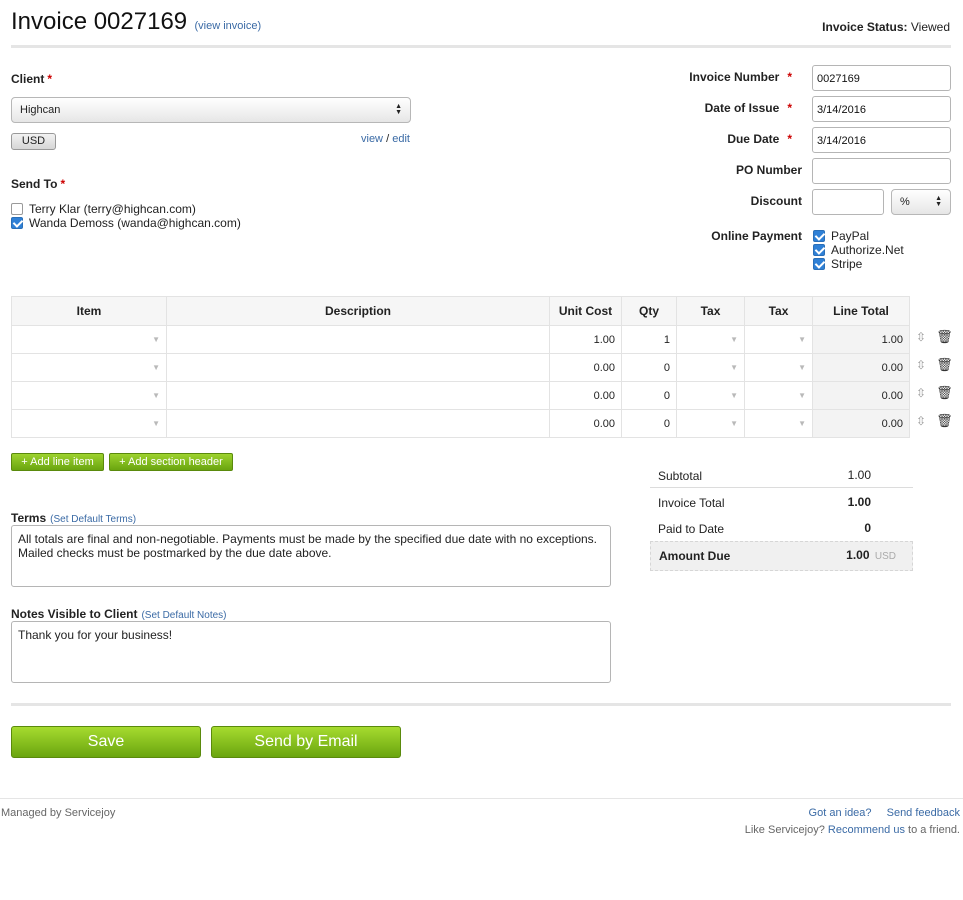  What do you see at coordinates (930, 27) in the screenshot?
I see `invoice-status-value: Viewed` at bounding box center [930, 27].